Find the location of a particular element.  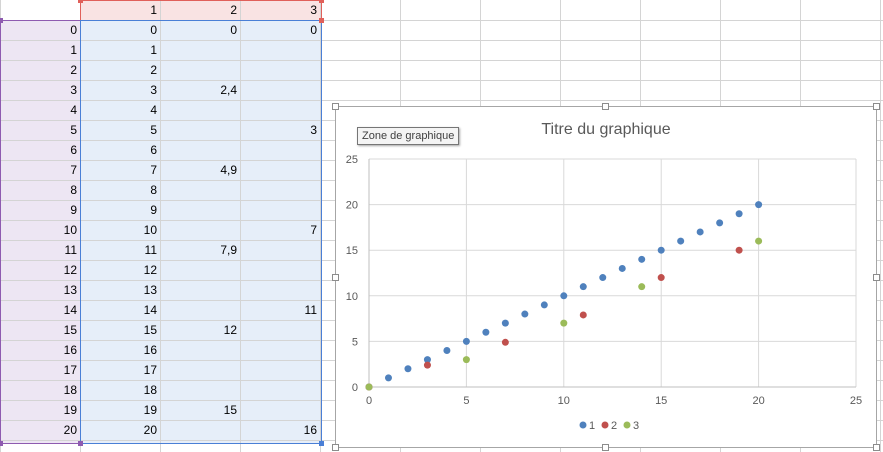

x-values-range-border is located at coordinates (40, 232).